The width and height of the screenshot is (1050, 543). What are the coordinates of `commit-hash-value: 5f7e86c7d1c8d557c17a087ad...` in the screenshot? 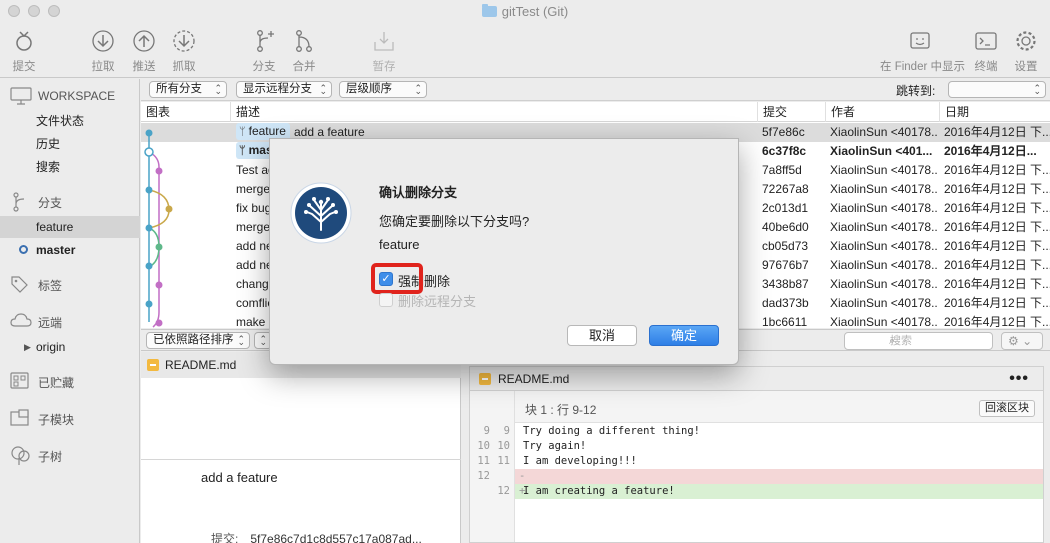 It's located at (336, 537).